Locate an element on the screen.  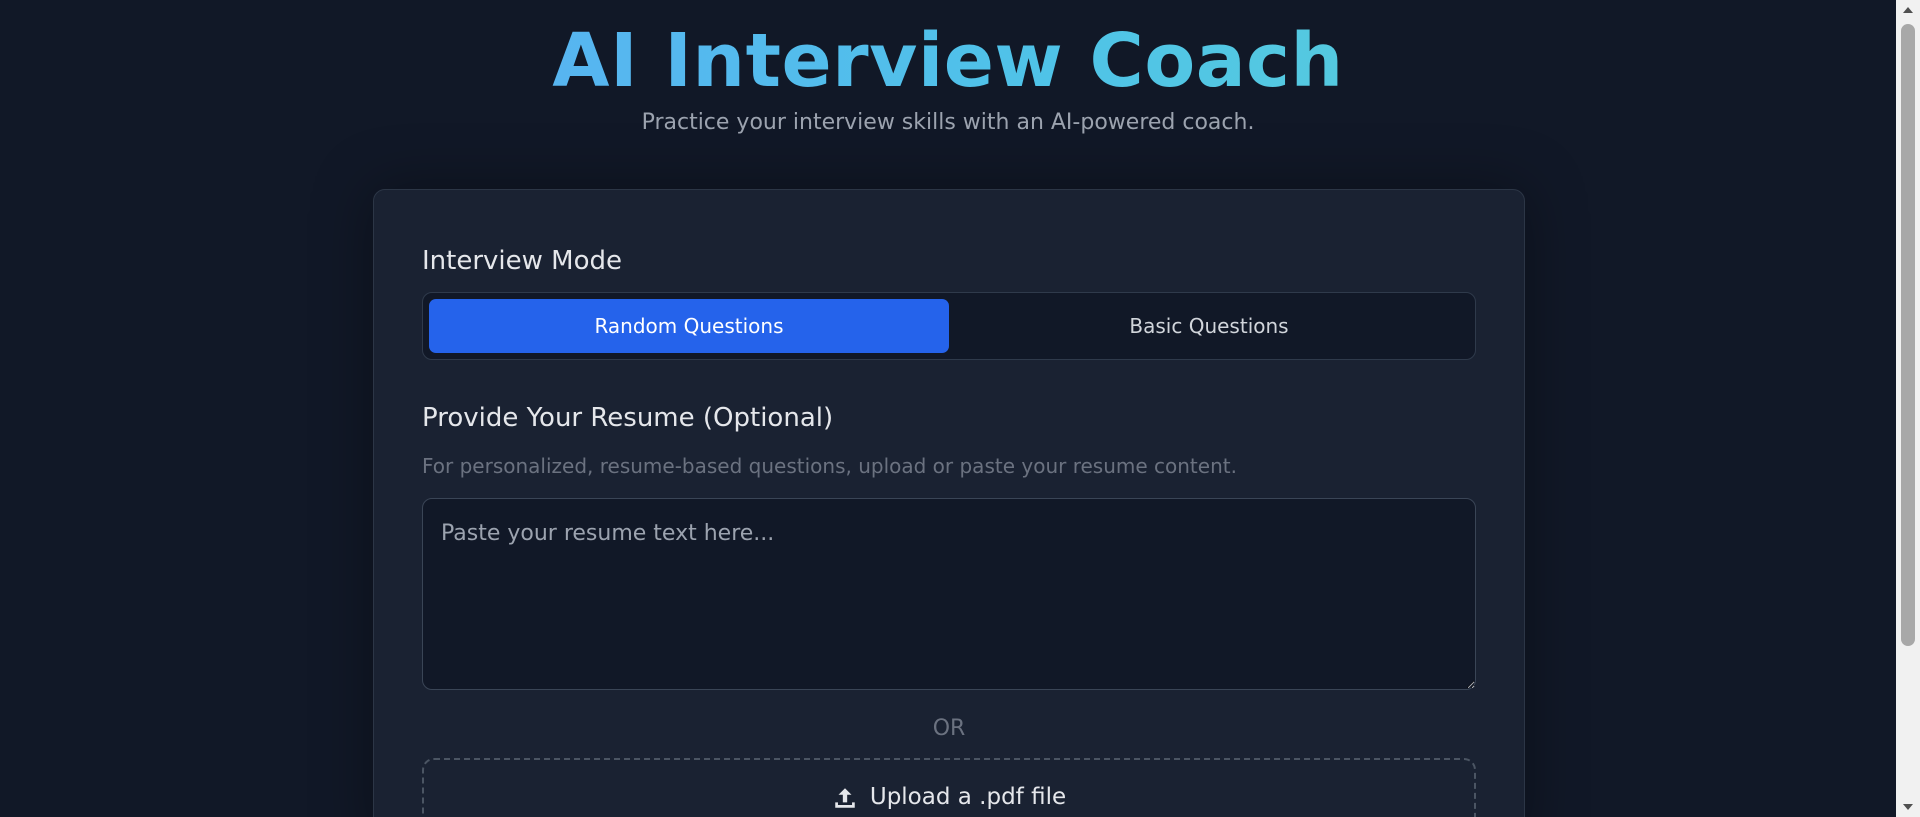
or-separator: OR is located at coordinates (949, 728).